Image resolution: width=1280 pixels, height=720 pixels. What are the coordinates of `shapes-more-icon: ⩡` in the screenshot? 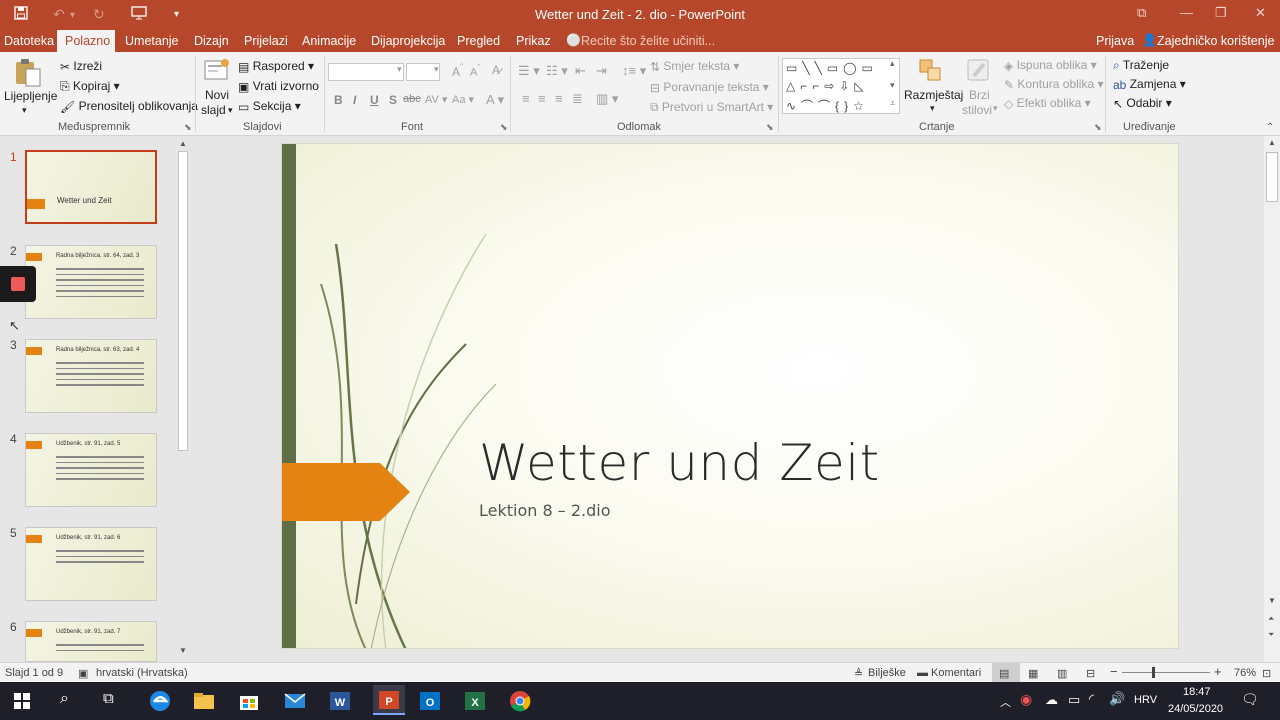 It's located at (892, 103).